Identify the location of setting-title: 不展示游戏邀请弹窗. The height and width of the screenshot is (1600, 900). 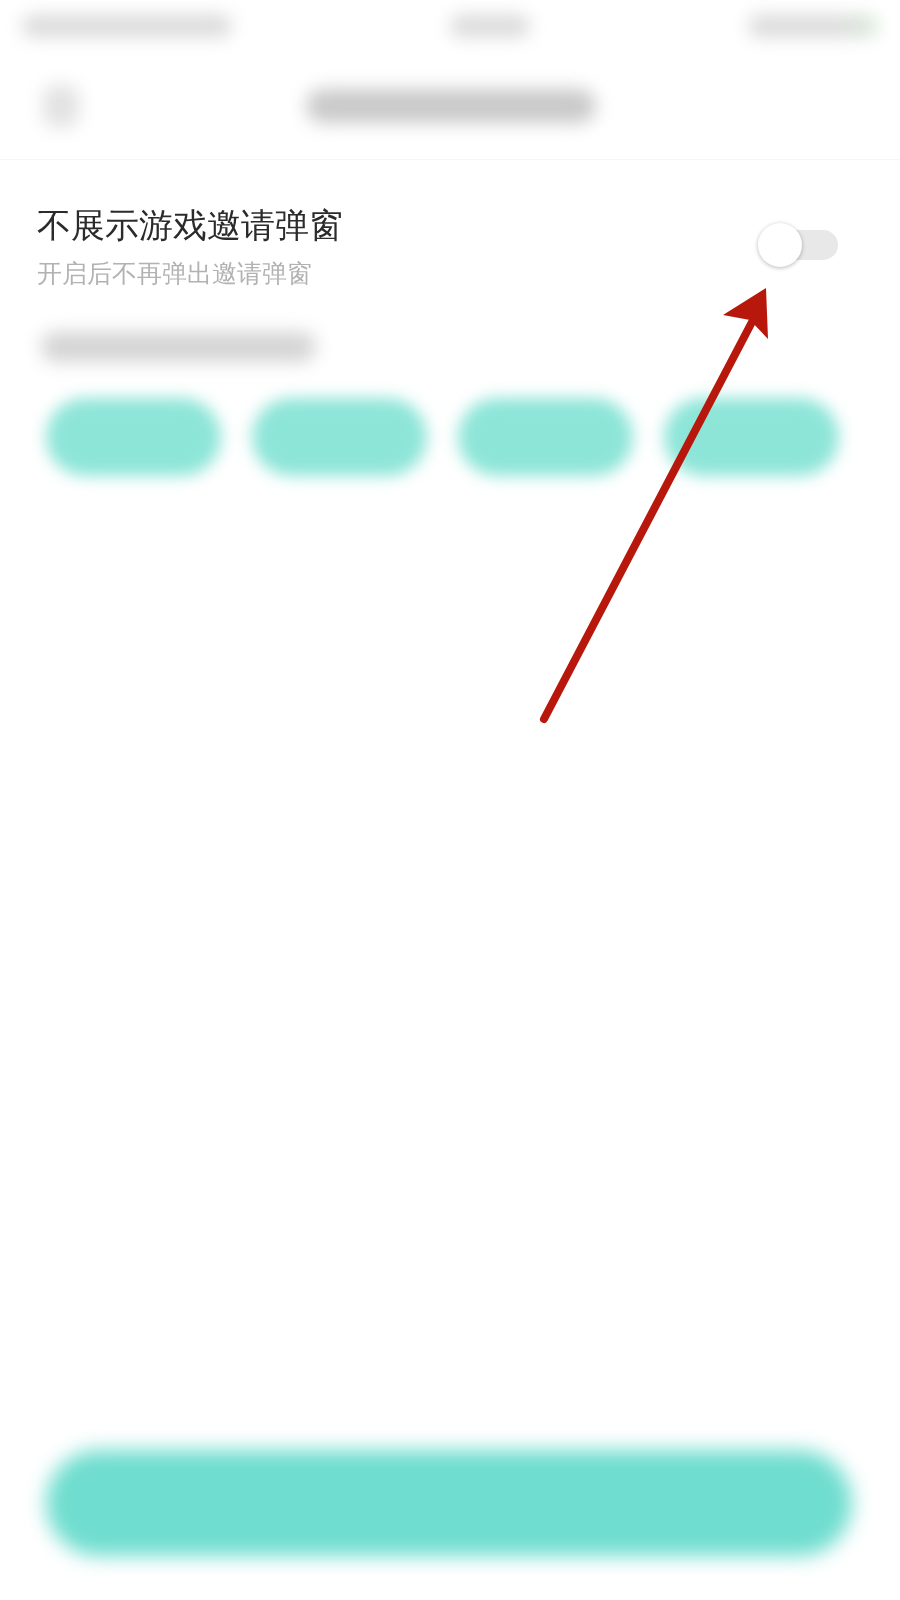
(190, 225).